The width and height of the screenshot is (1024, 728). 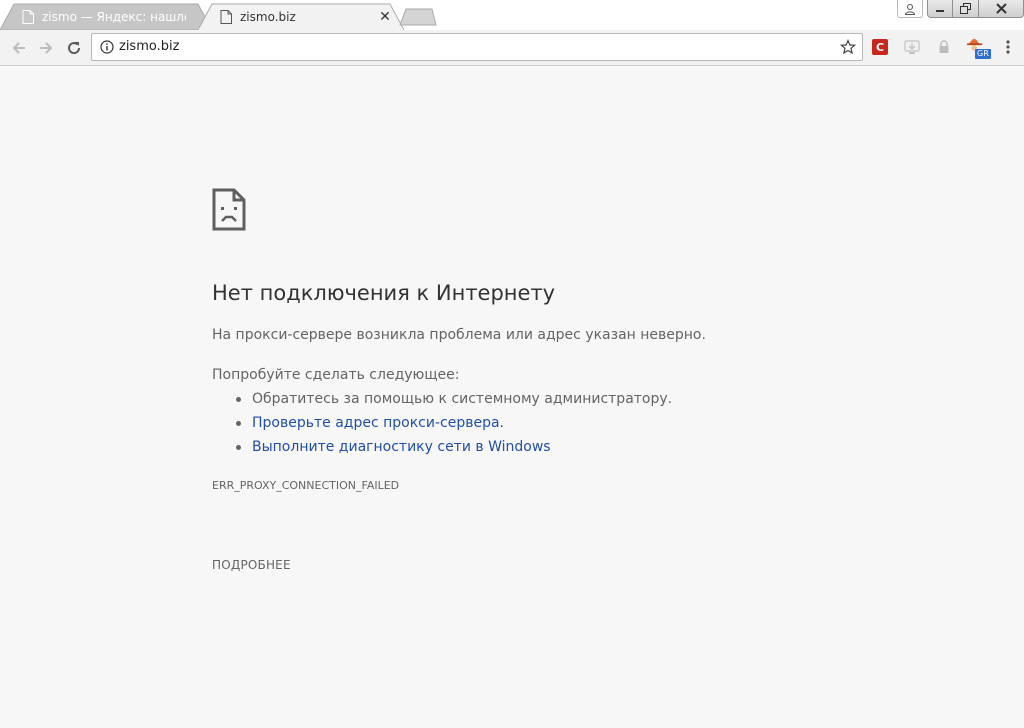 I want to click on title-bar: zismo — Яндекс: нашлос zismo.biz ✕, so click(x=512, y=15).